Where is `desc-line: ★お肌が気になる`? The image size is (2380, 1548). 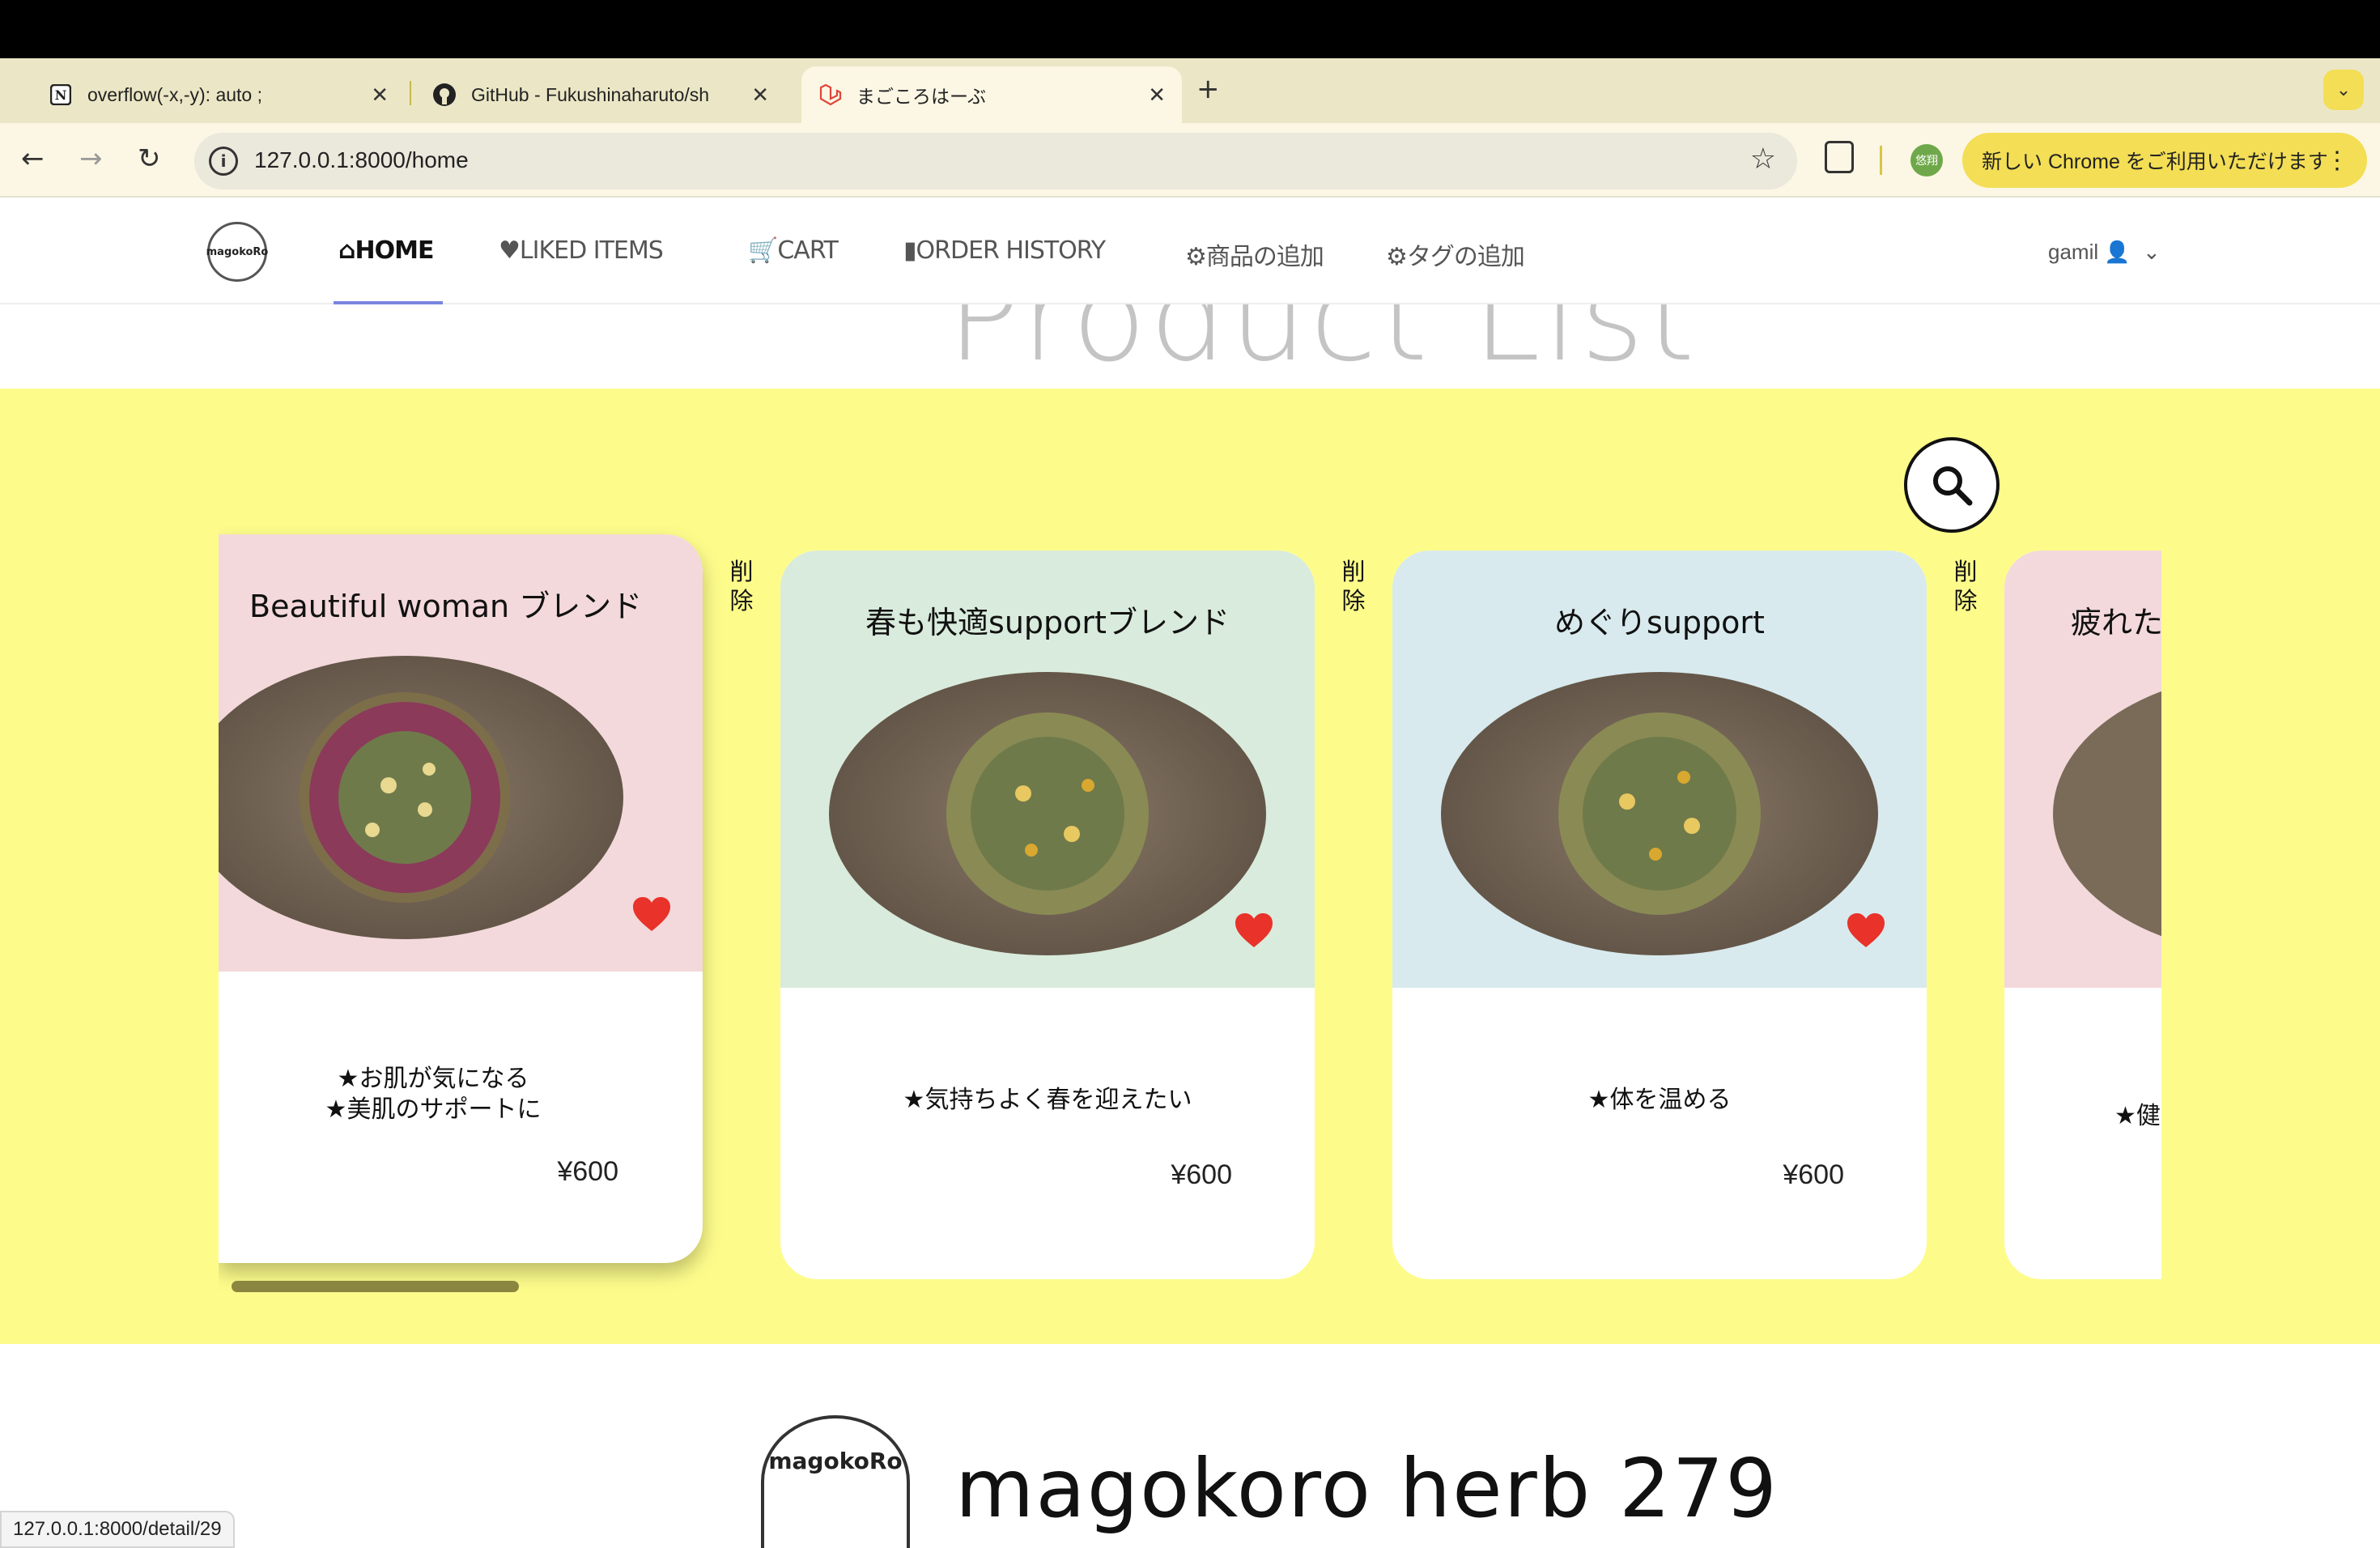
desc-line: ★お肌が気になる is located at coordinates (433, 1079).